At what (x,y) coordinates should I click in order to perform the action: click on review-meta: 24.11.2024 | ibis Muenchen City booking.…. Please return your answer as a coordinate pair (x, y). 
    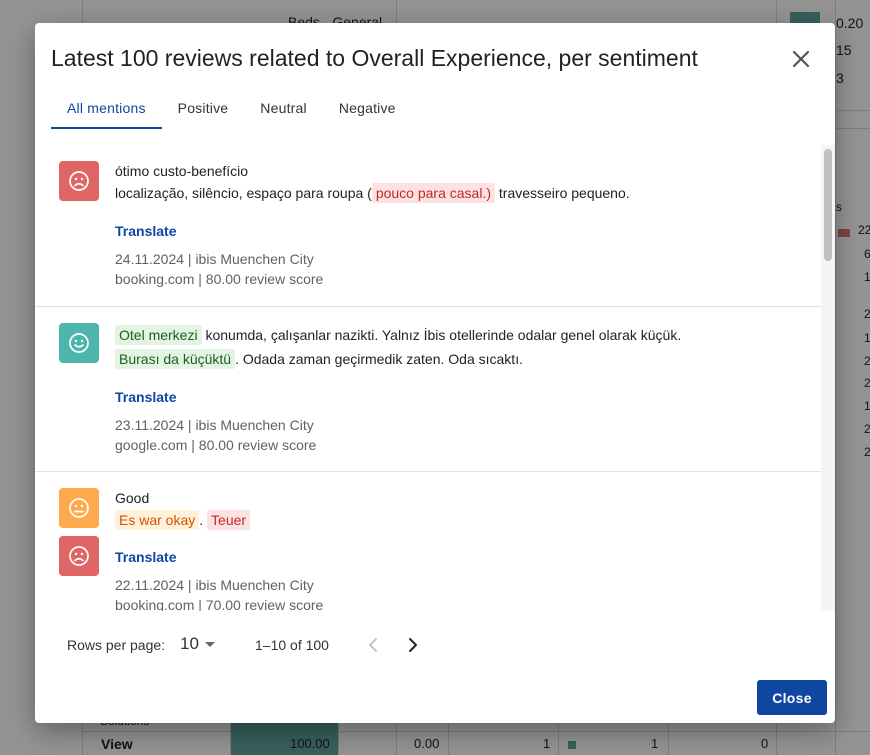
    Looking at the image, I should click on (460, 269).